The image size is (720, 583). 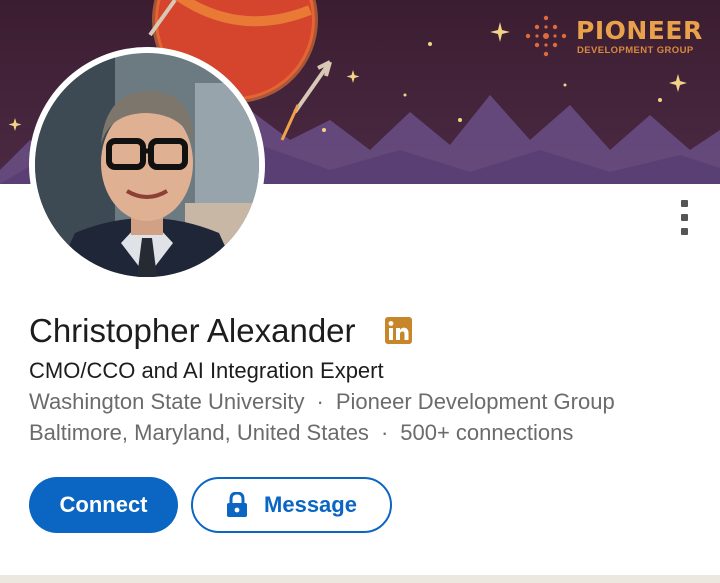 What do you see at coordinates (398, 330) in the screenshot?
I see `linkedin-badge-icon` at bounding box center [398, 330].